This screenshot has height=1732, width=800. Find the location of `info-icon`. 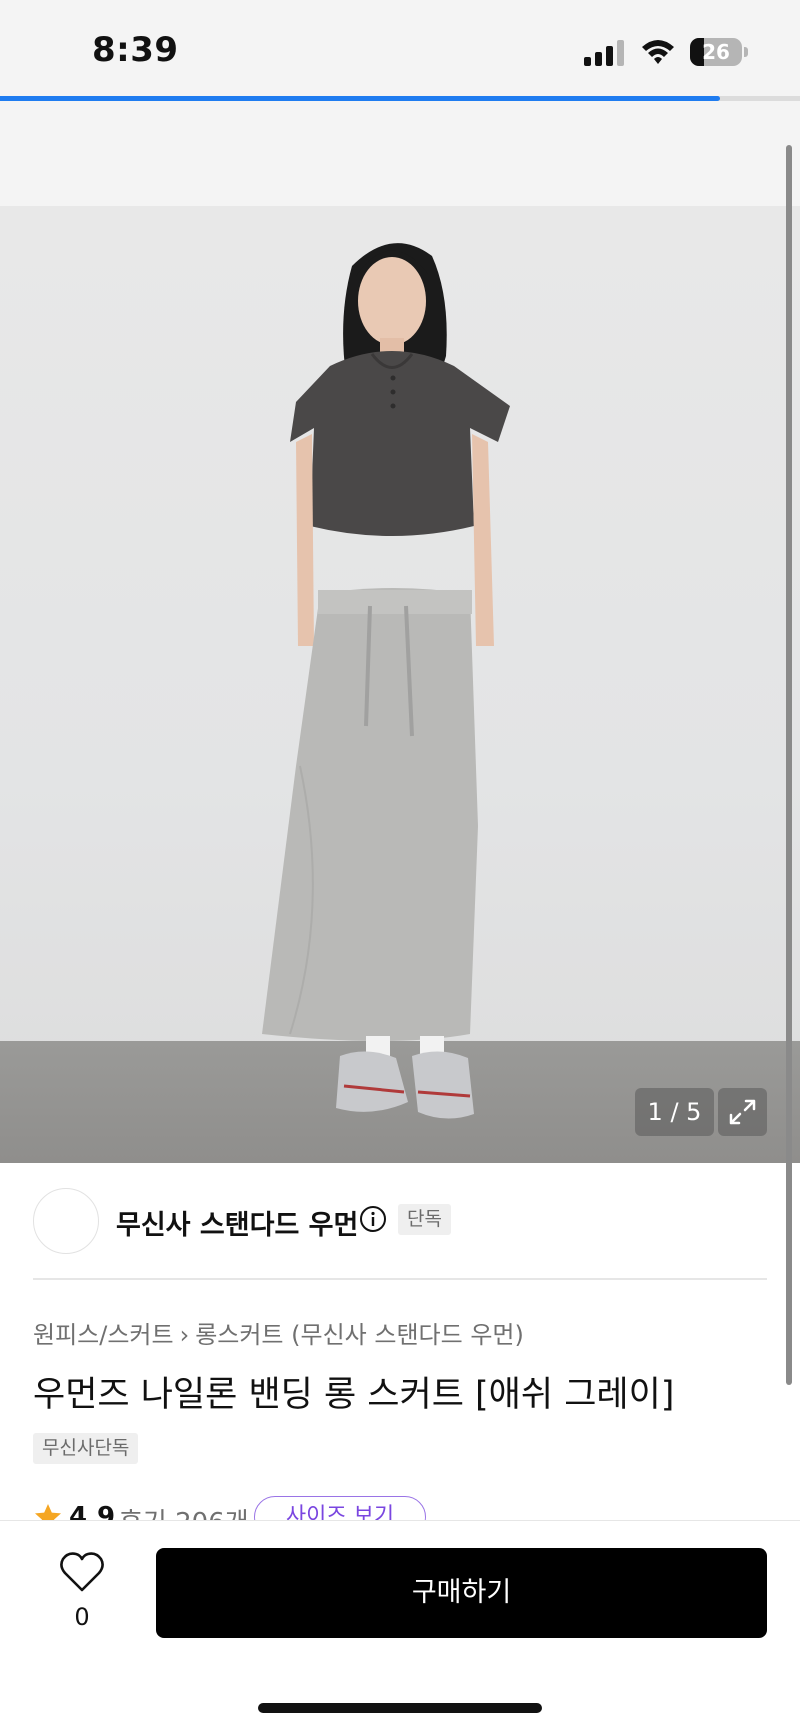

info-icon is located at coordinates (373, 1219).